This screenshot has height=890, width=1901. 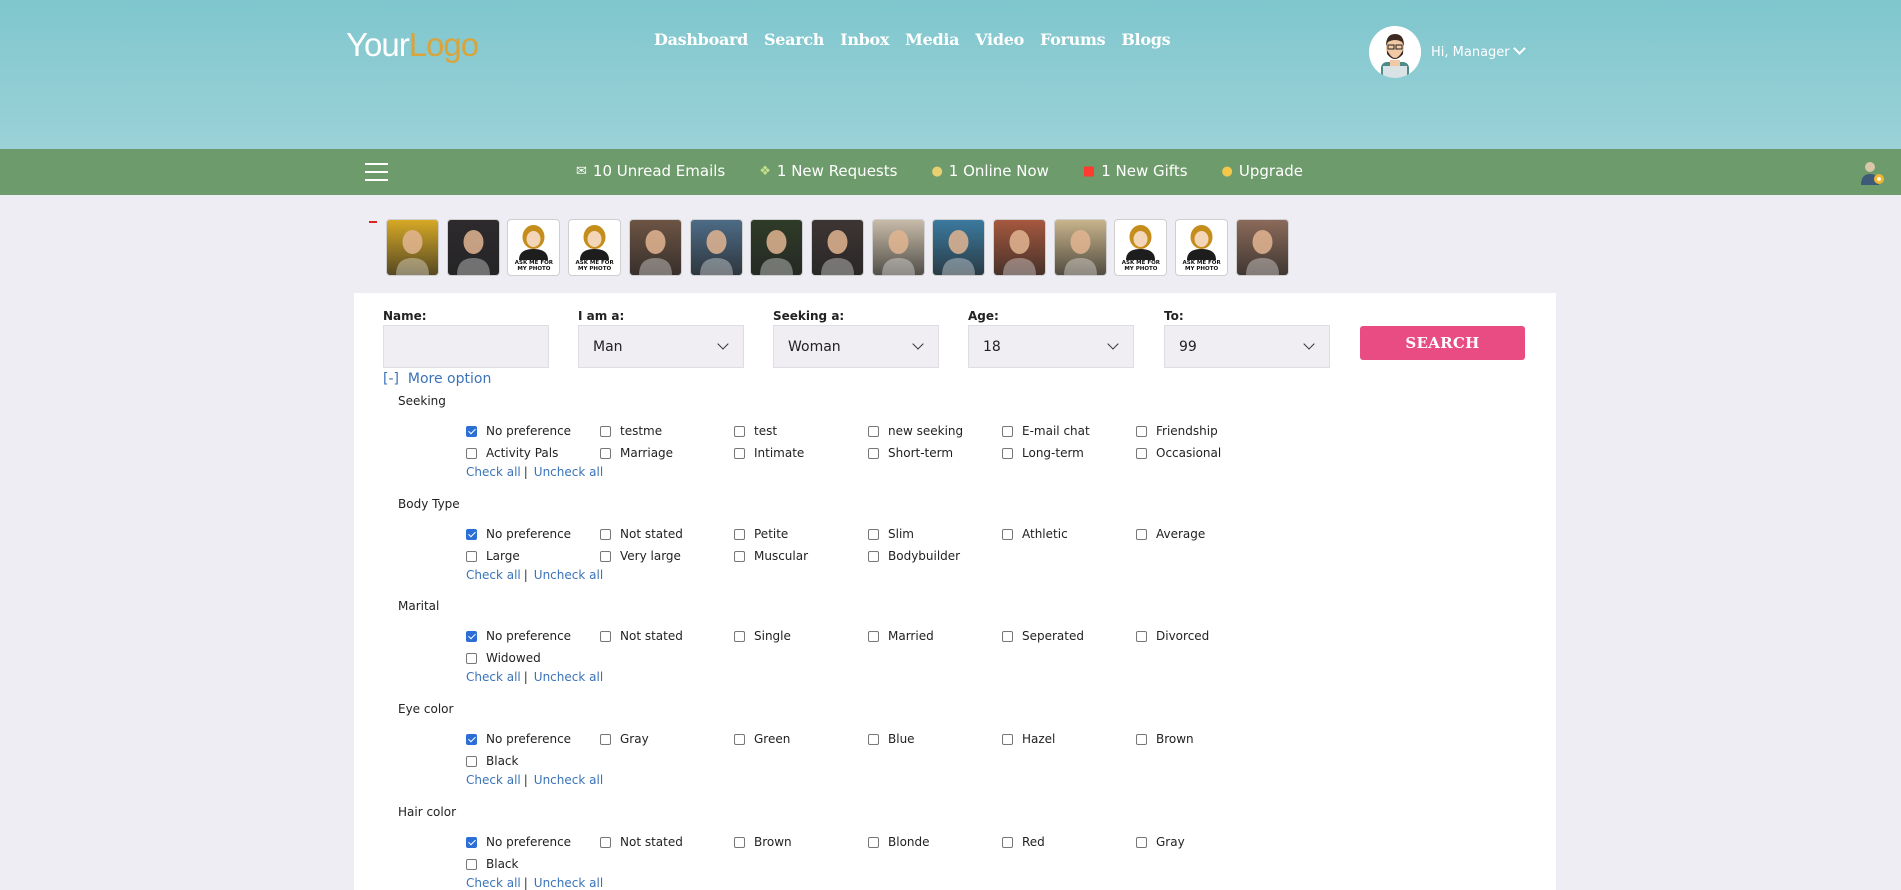 What do you see at coordinates (932, 39) in the screenshot?
I see `nav-media: Media` at bounding box center [932, 39].